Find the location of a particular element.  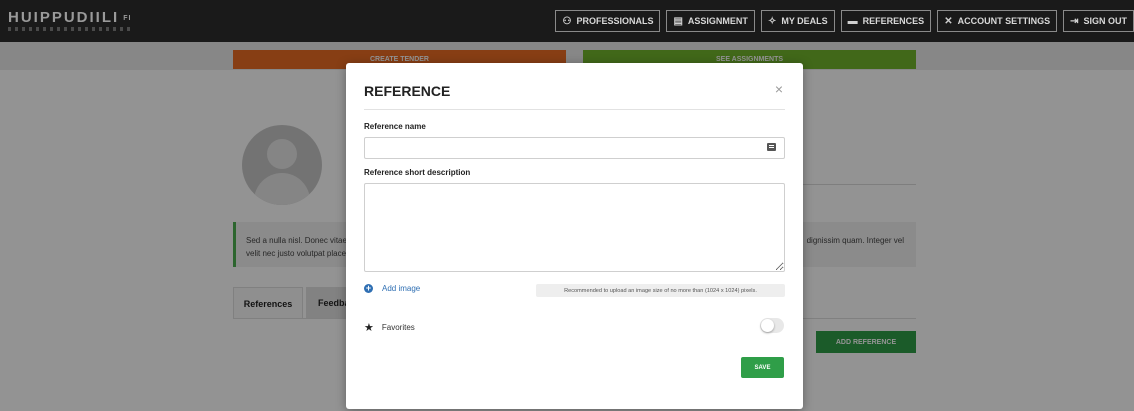

modal-divider is located at coordinates (574, 109).